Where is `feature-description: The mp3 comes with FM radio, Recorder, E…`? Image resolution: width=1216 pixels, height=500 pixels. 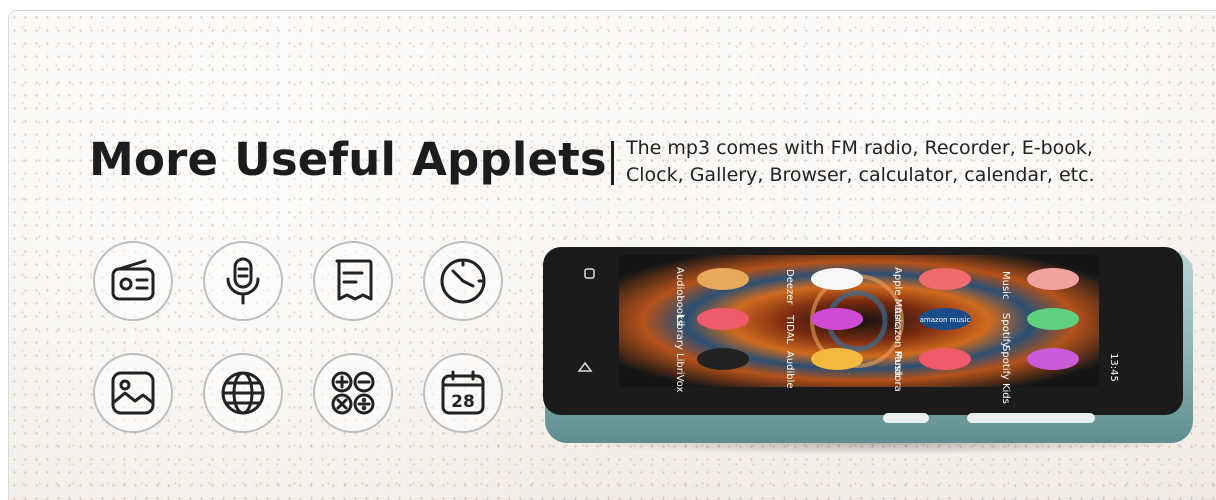
feature-description: The mp3 comes with FM radio, Recorder, E… is located at coordinates (896, 162).